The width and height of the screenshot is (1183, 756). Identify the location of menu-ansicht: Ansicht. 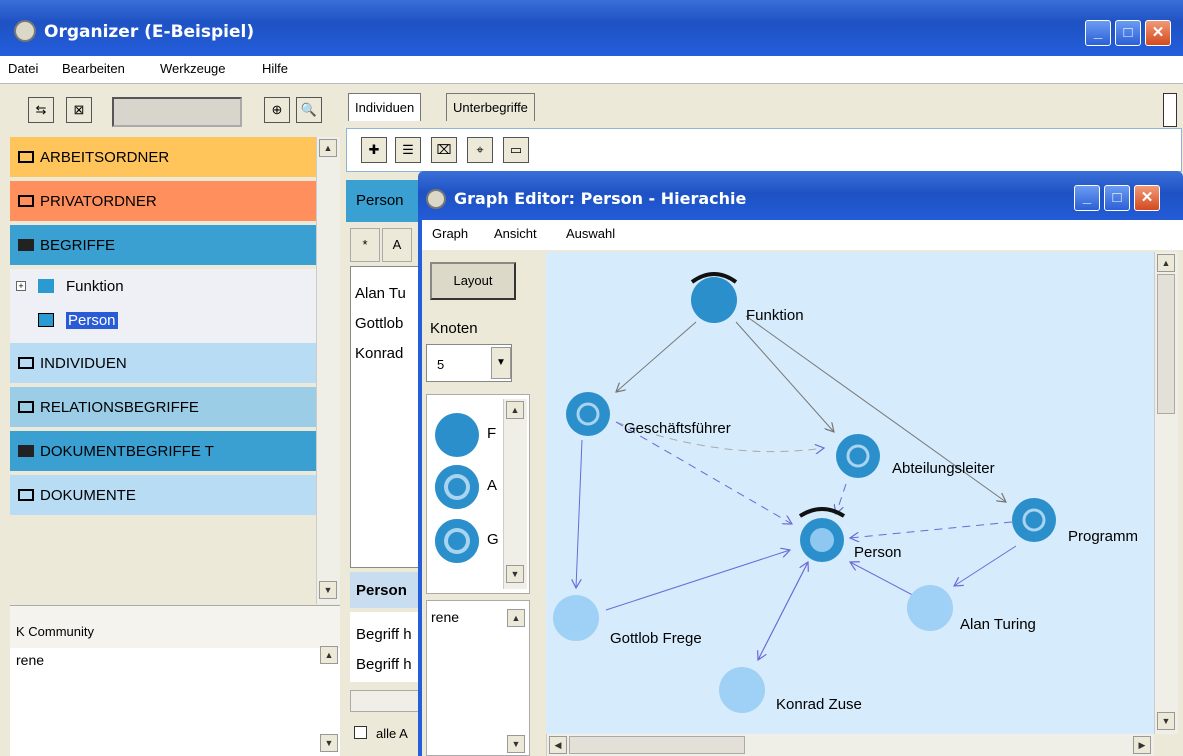
(515, 233).